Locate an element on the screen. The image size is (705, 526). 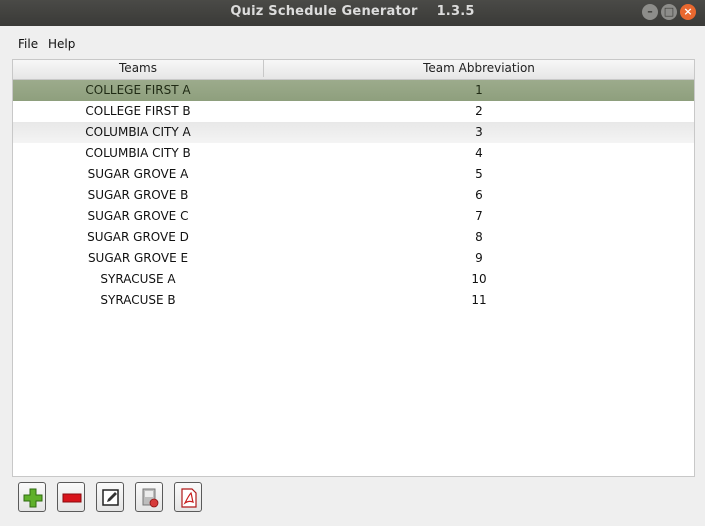
table-row: COLLEGE FIRST B 2 is located at coordinates (353, 111).